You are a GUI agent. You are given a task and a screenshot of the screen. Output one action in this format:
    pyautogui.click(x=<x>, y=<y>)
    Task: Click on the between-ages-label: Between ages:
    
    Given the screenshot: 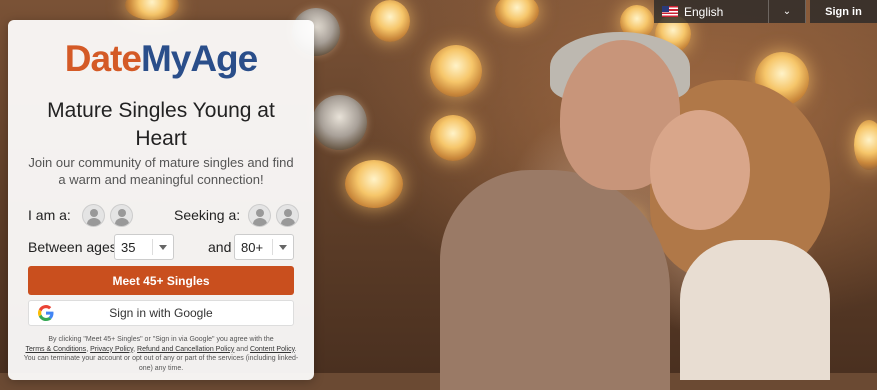 What is the action you would take?
    pyautogui.click(x=74, y=247)
    